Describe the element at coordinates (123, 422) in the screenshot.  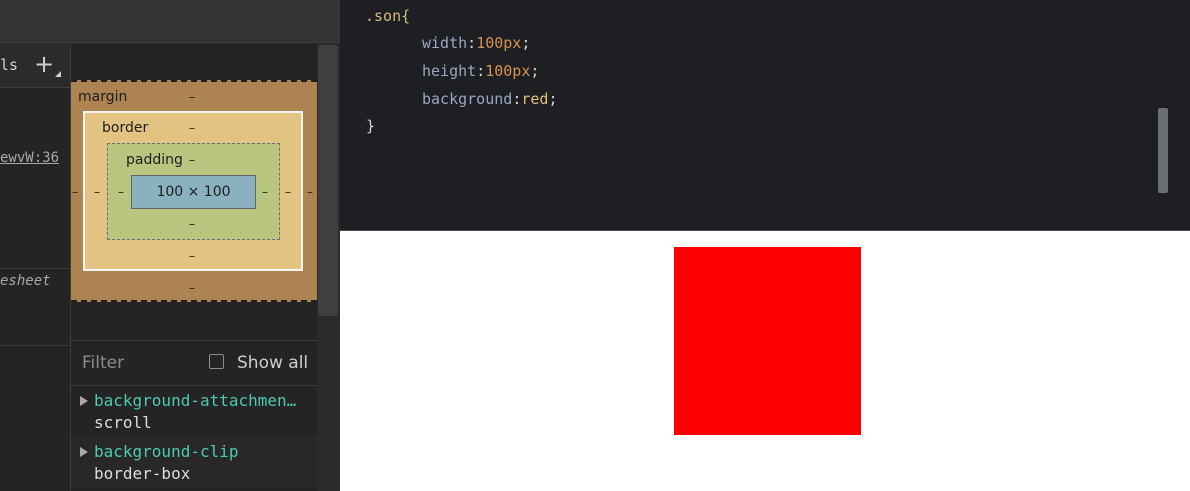
I see `computed-property-value: scroll` at that location.